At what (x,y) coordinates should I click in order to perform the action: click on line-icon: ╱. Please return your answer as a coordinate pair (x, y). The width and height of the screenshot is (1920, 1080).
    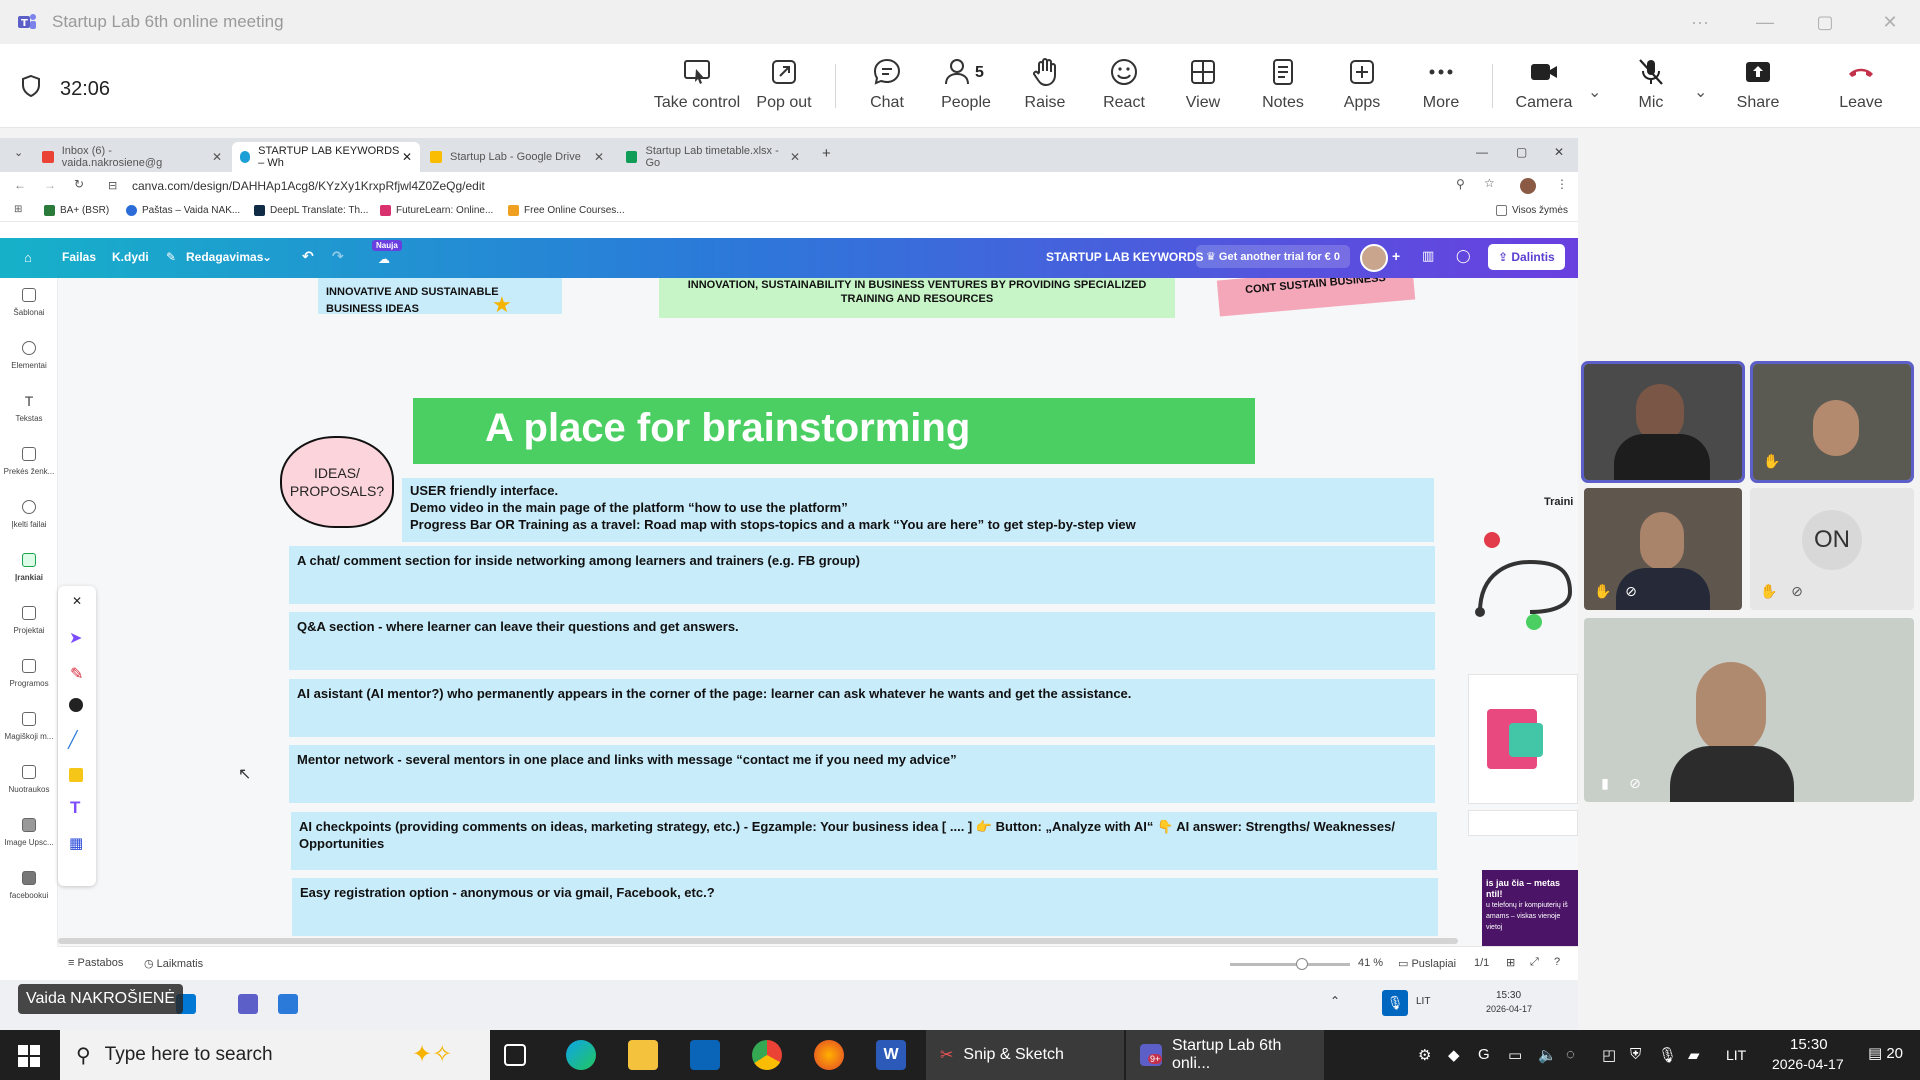
    Looking at the image, I should click on (73, 740).